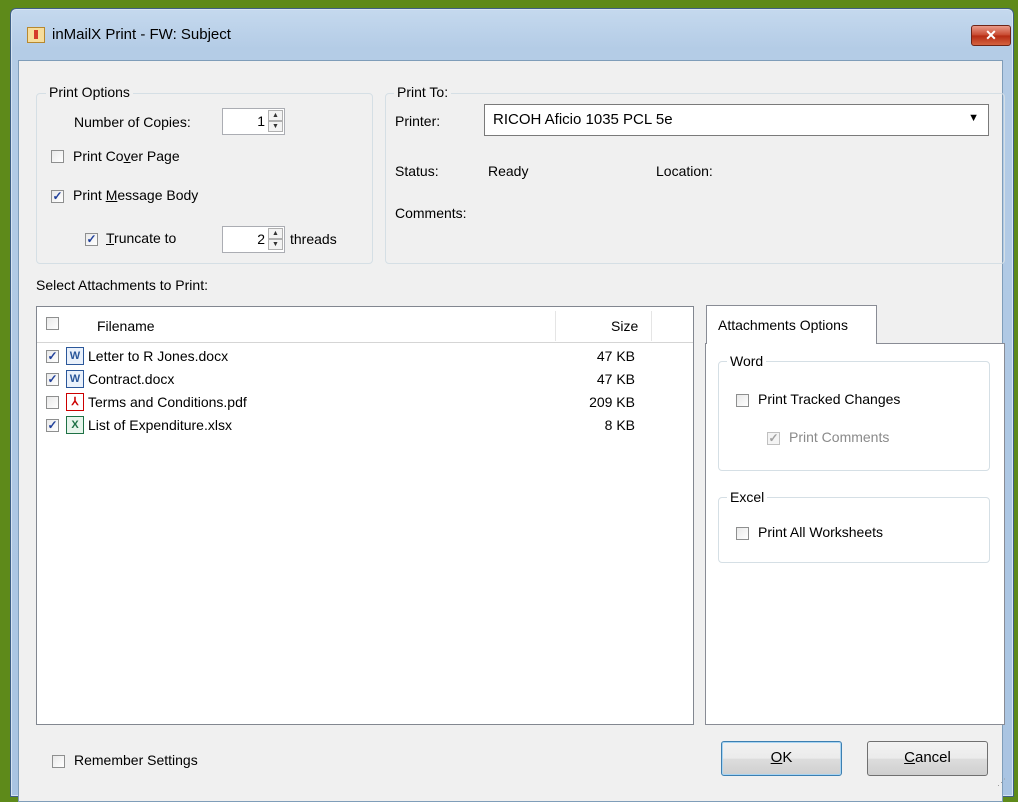 Image resolution: width=1018 pixels, height=802 pixels. Describe the element at coordinates (423, 92) in the screenshot. I see `print-to-title: Print To:` at that location.